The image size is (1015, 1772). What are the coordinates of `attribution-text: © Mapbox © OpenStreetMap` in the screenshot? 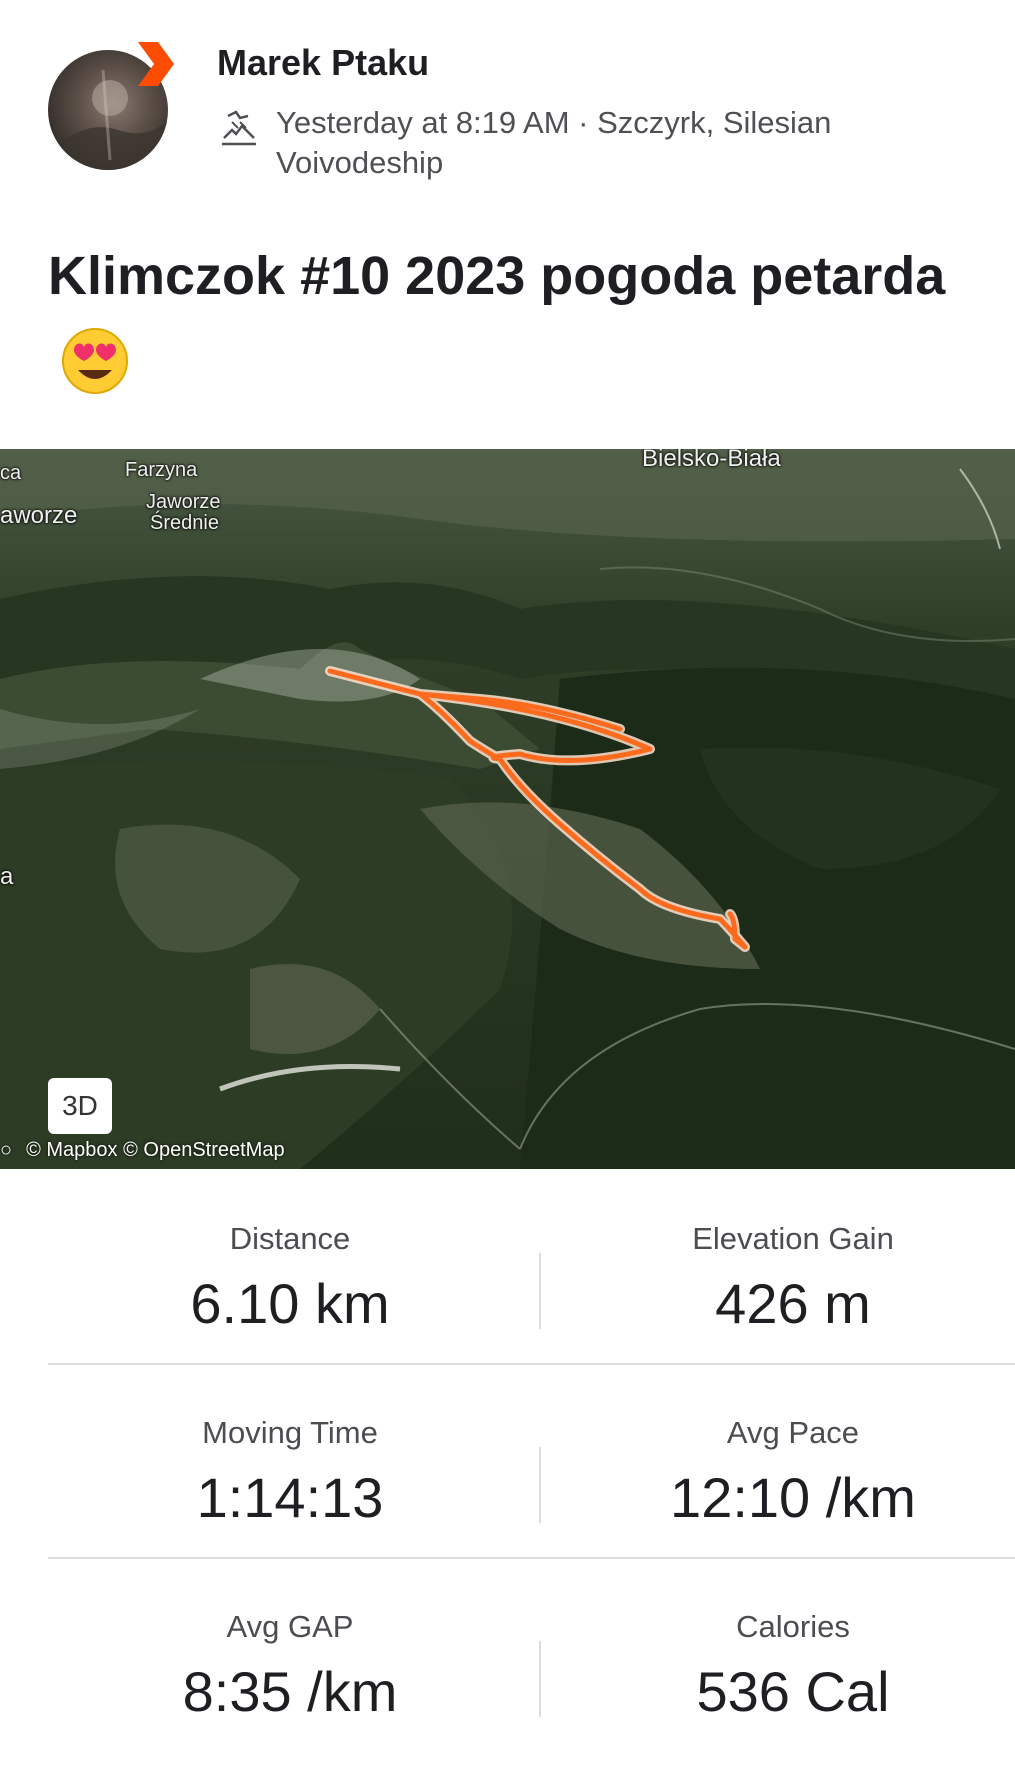 It's located at (155, 1150).